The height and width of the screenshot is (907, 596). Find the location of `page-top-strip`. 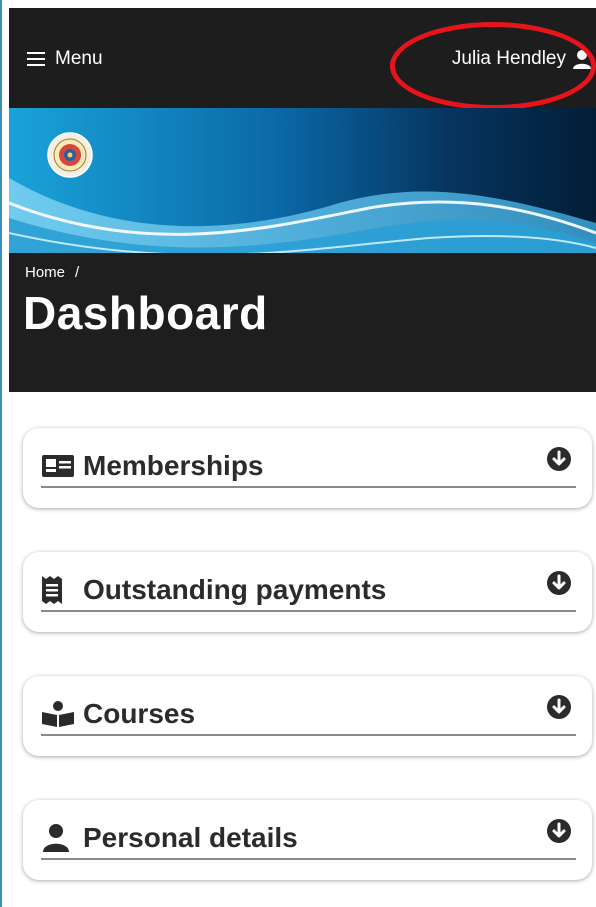

page-top-strip is located at coordinates (298, 4).